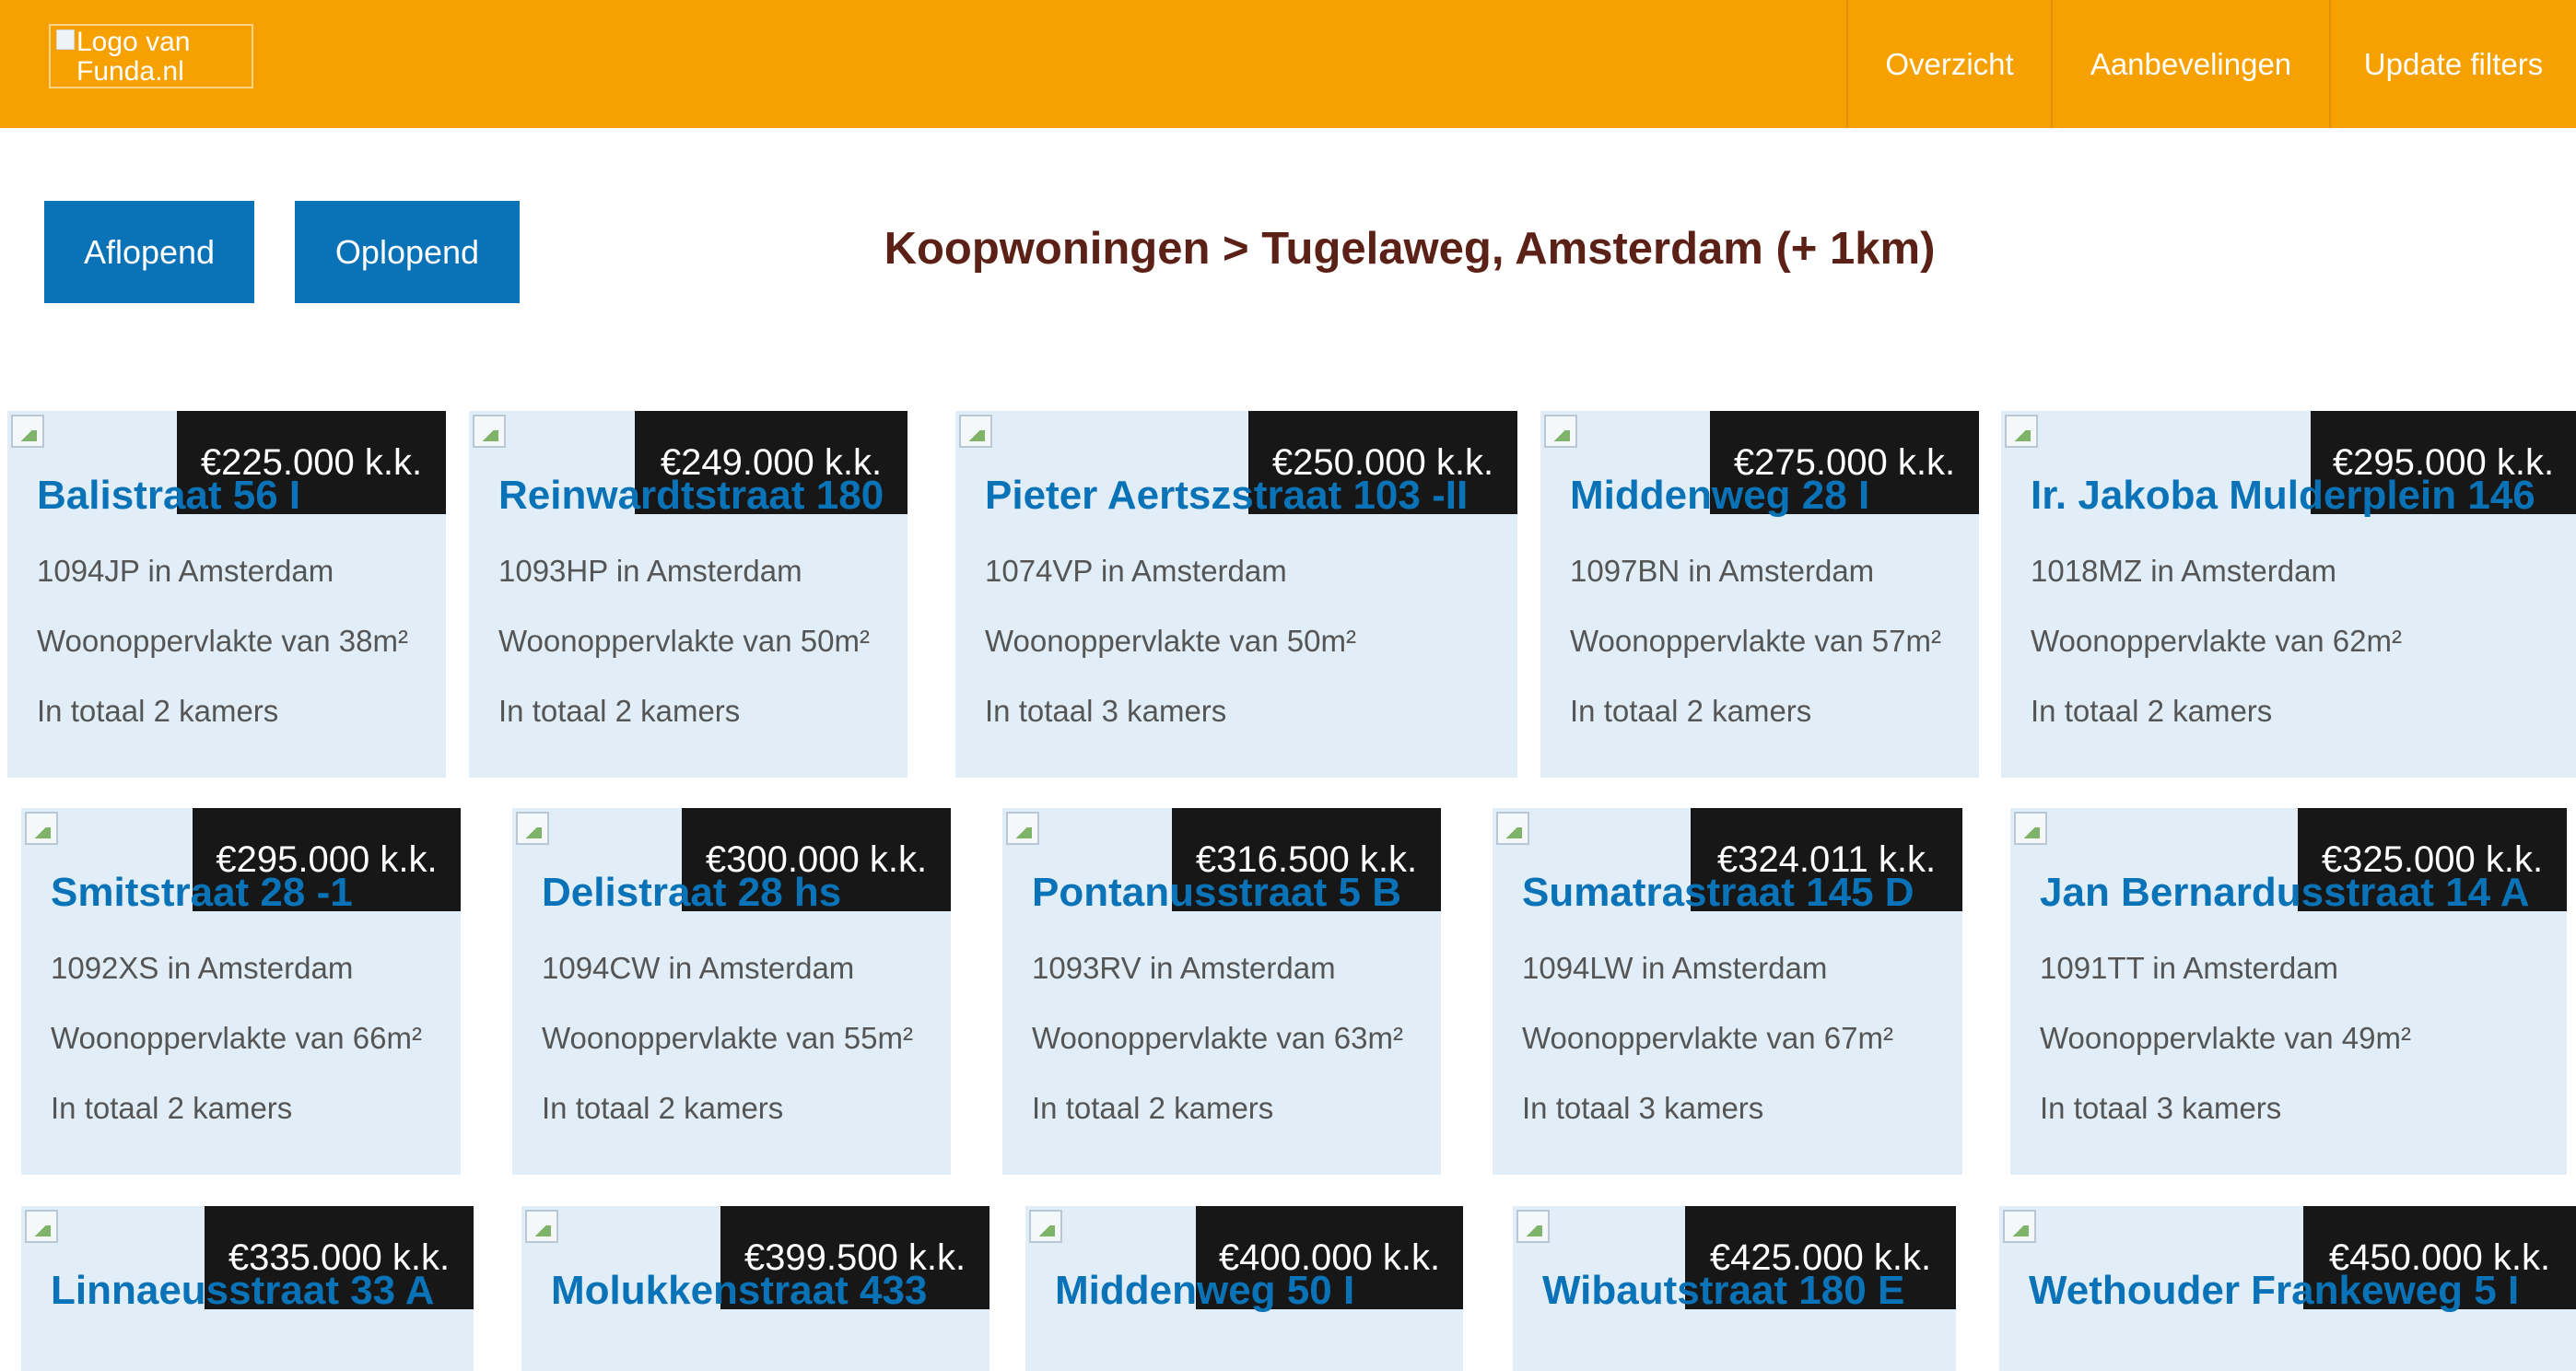  I want to click on funda-logo: Logo van Funda.nl, so click(151, 56).